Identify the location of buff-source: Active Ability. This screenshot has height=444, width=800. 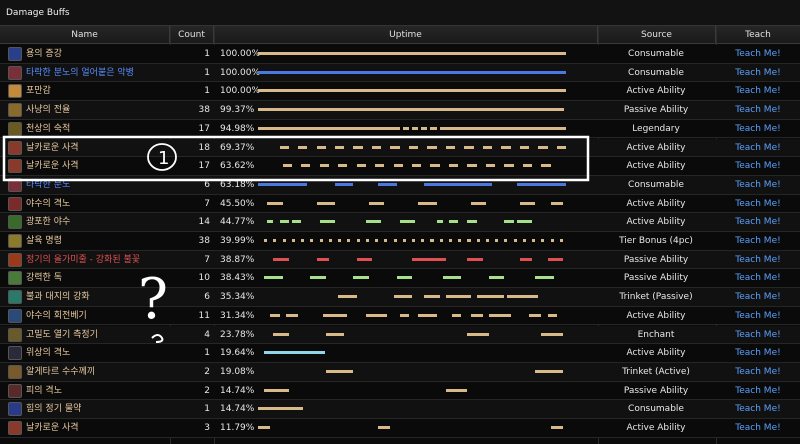
(656, 147).